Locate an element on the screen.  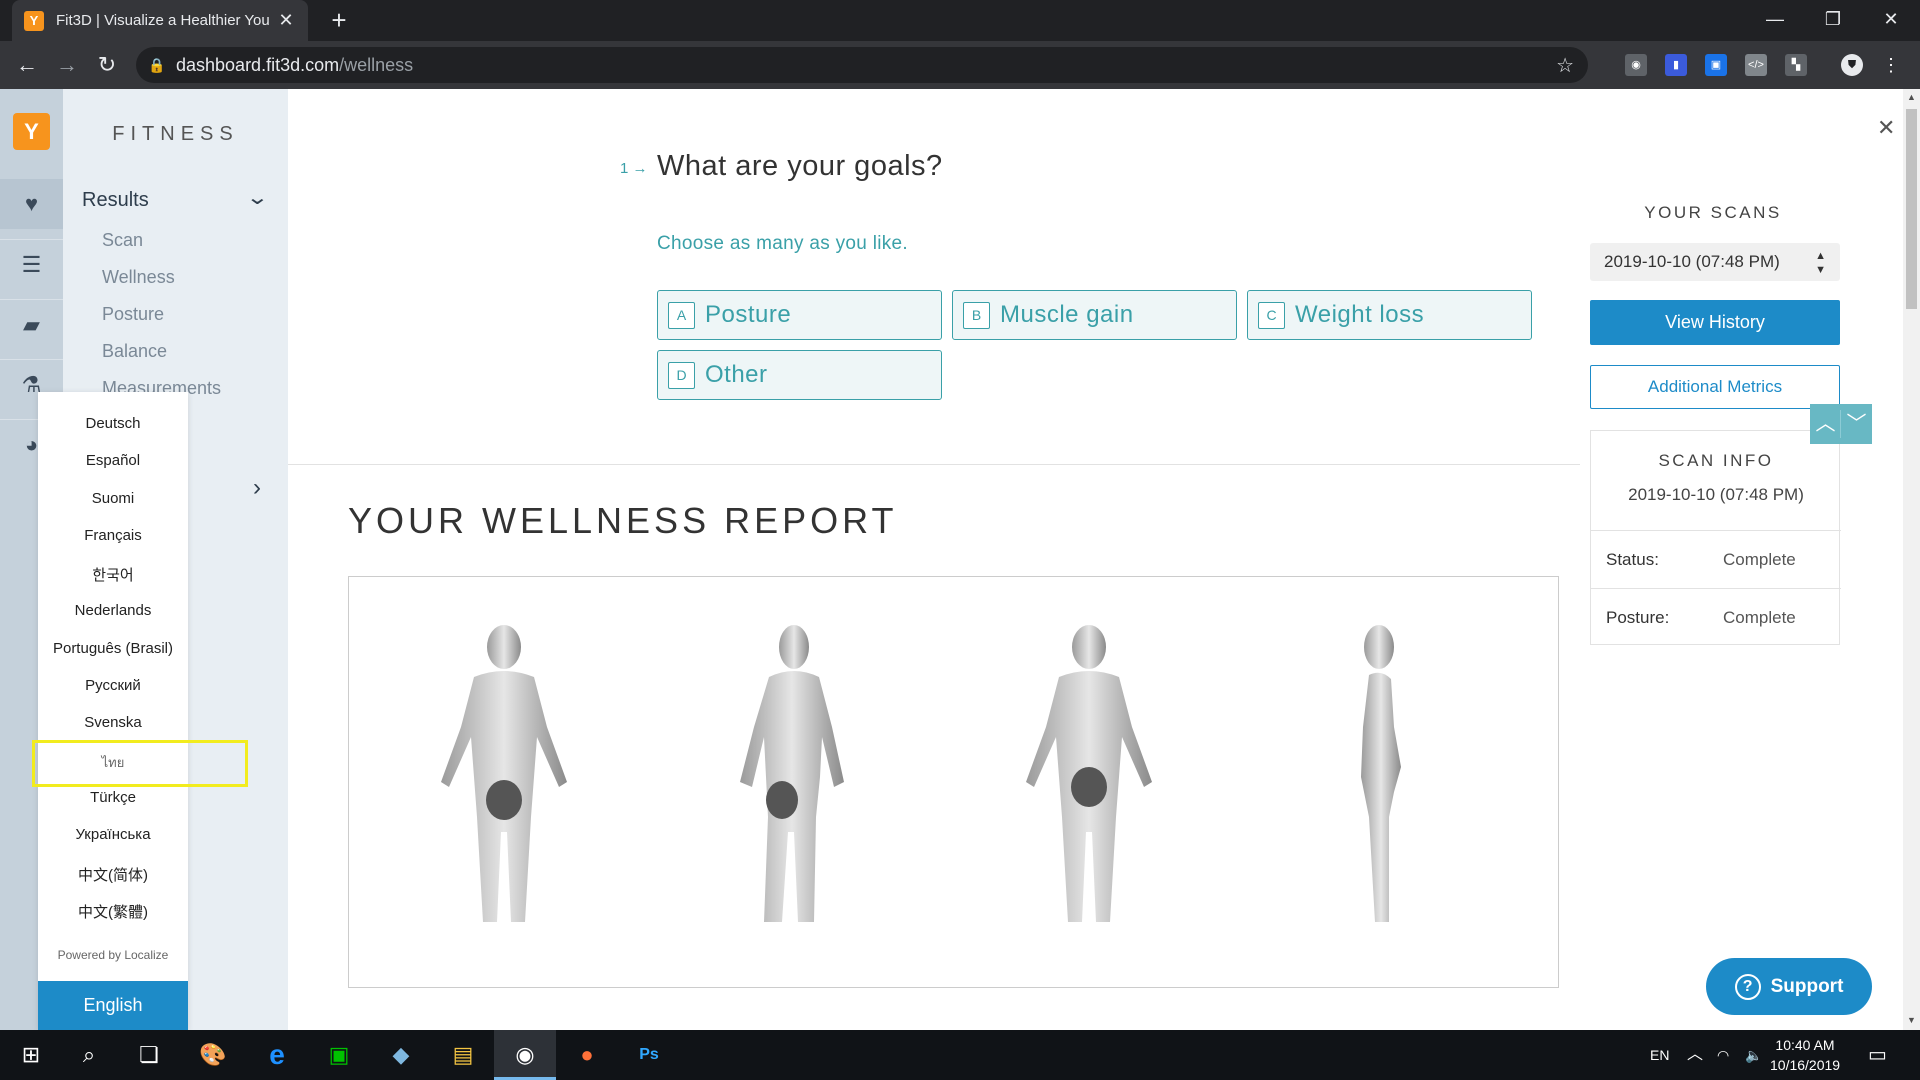
scroll-down-arrow-icon: ▼ is located at coordinates (1911, 1020).